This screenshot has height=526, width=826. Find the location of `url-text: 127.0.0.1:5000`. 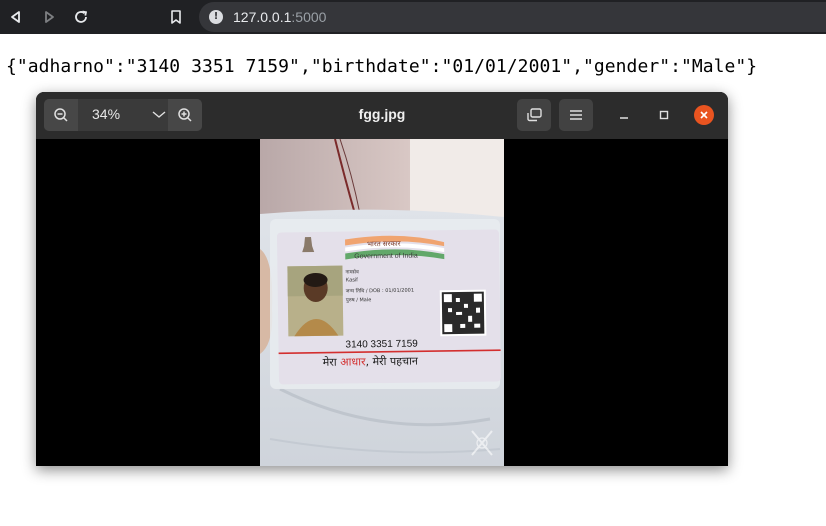

url-text: 127.0.0.1:5000 is located at coordinates (279, 17).